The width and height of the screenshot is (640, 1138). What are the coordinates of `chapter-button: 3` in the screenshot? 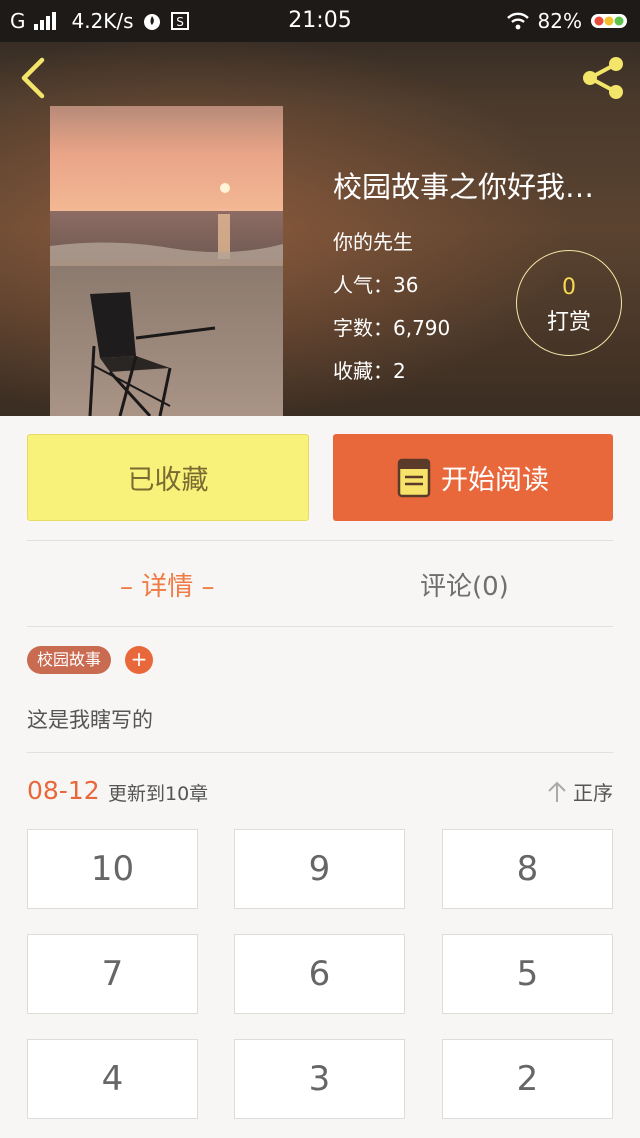 It's located at (319, 1079).